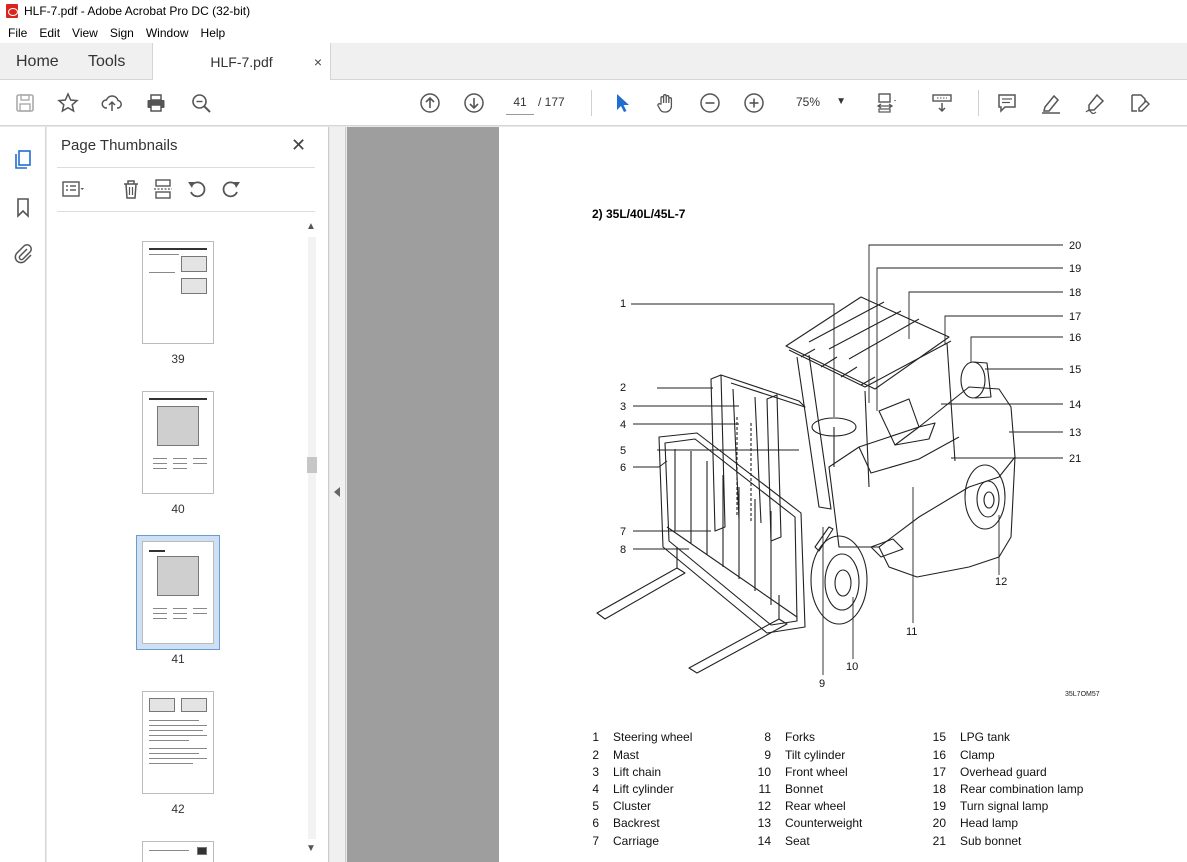 The image size is (1187, 862). Describe the element at coordinates (119, 145) in the screenshot. I see `panel-title: Page Thumbnails` at that location.